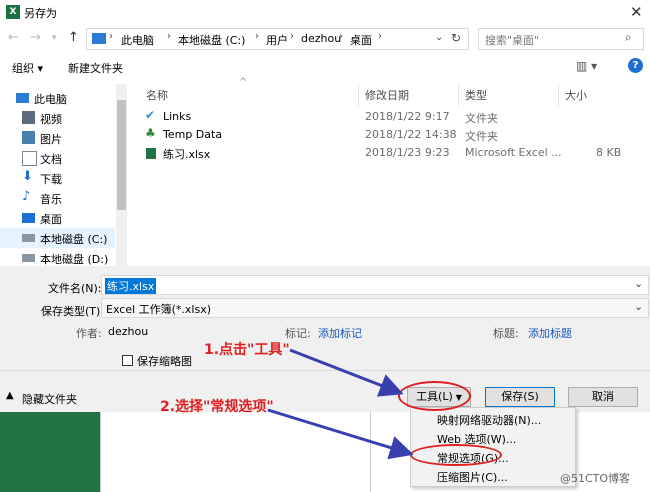 Image resolution: width=650 pixels, height=492 pixels. What do you see at coordinates (340, 404) in the screenshot?
I see `annotation-arrows` at bounding box center [340, 404].